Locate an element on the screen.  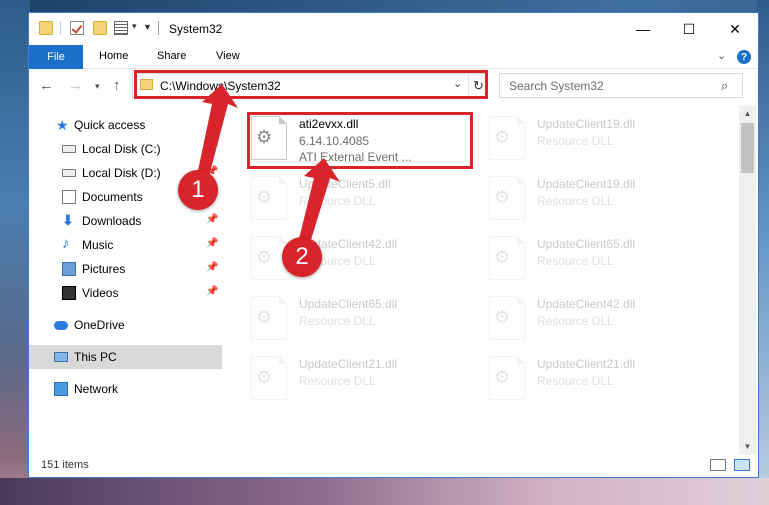
separator is located at coordinates (60, 28).